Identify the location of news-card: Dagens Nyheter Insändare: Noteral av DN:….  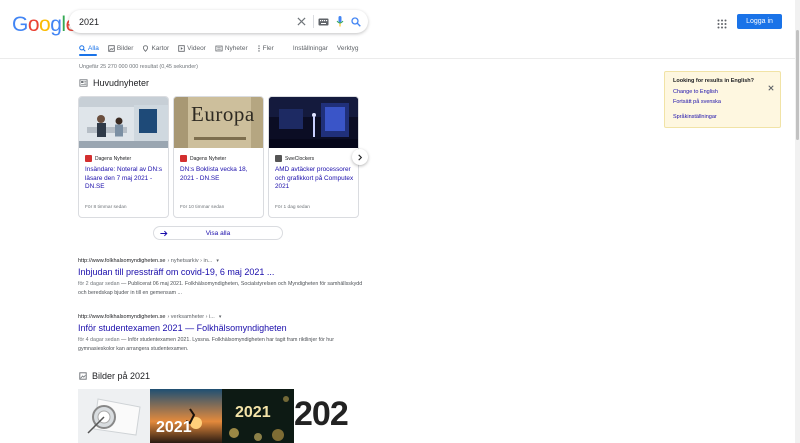
(123, 157).